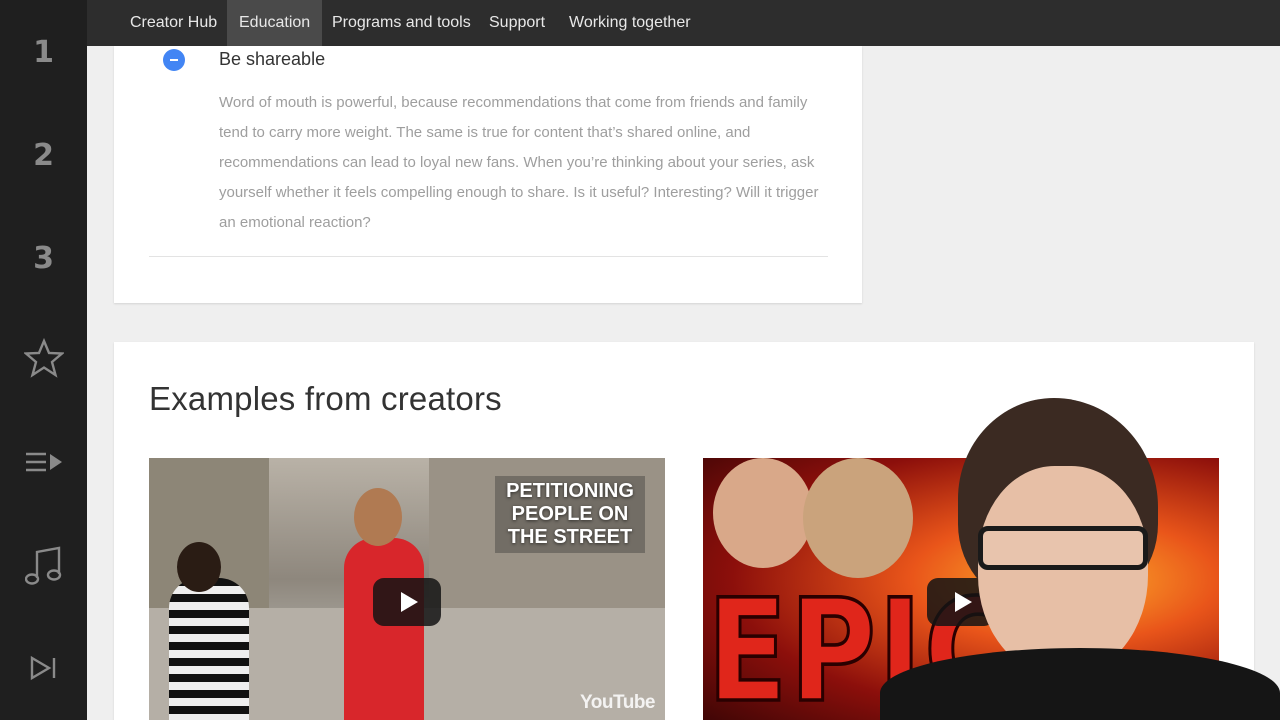 This screenshot has width=1280, height=720. I want to click on nav-education: Education, so click(275, 23).